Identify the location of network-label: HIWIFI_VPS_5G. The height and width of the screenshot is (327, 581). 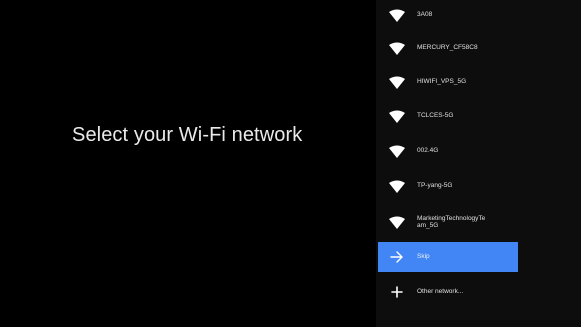
(442, 82).